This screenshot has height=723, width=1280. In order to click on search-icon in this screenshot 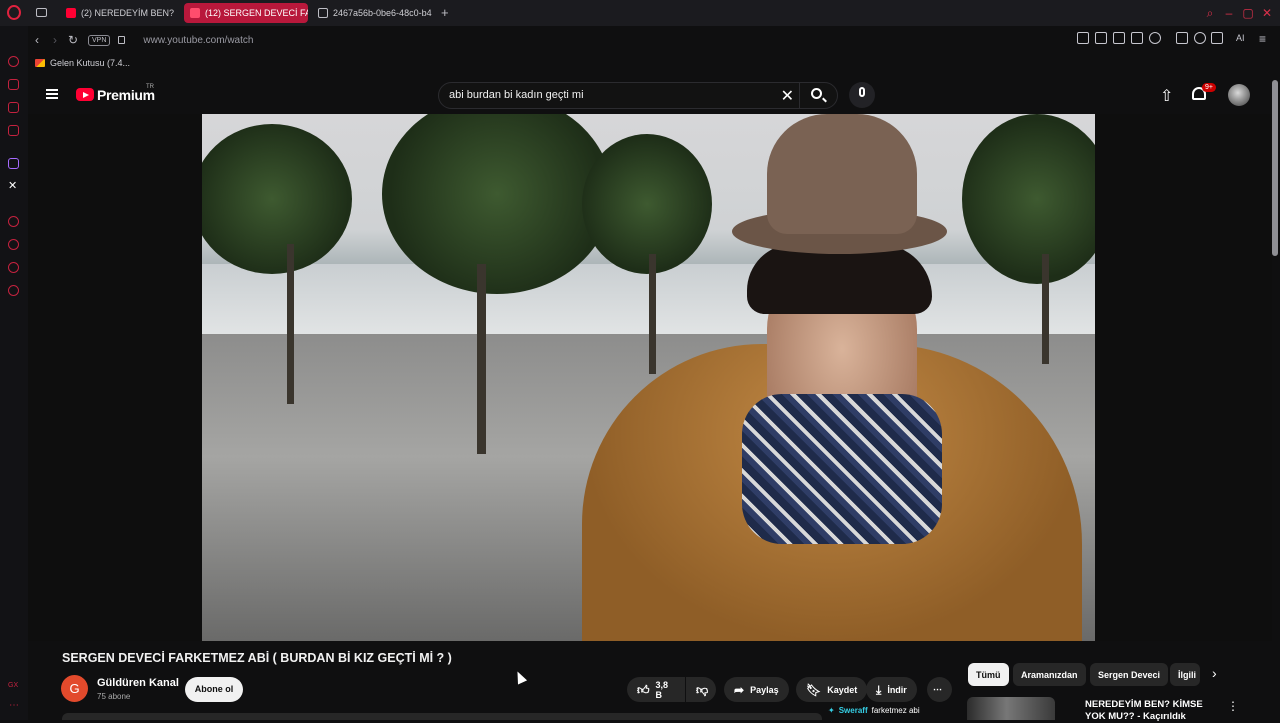, I will do `click(816, 93)`.